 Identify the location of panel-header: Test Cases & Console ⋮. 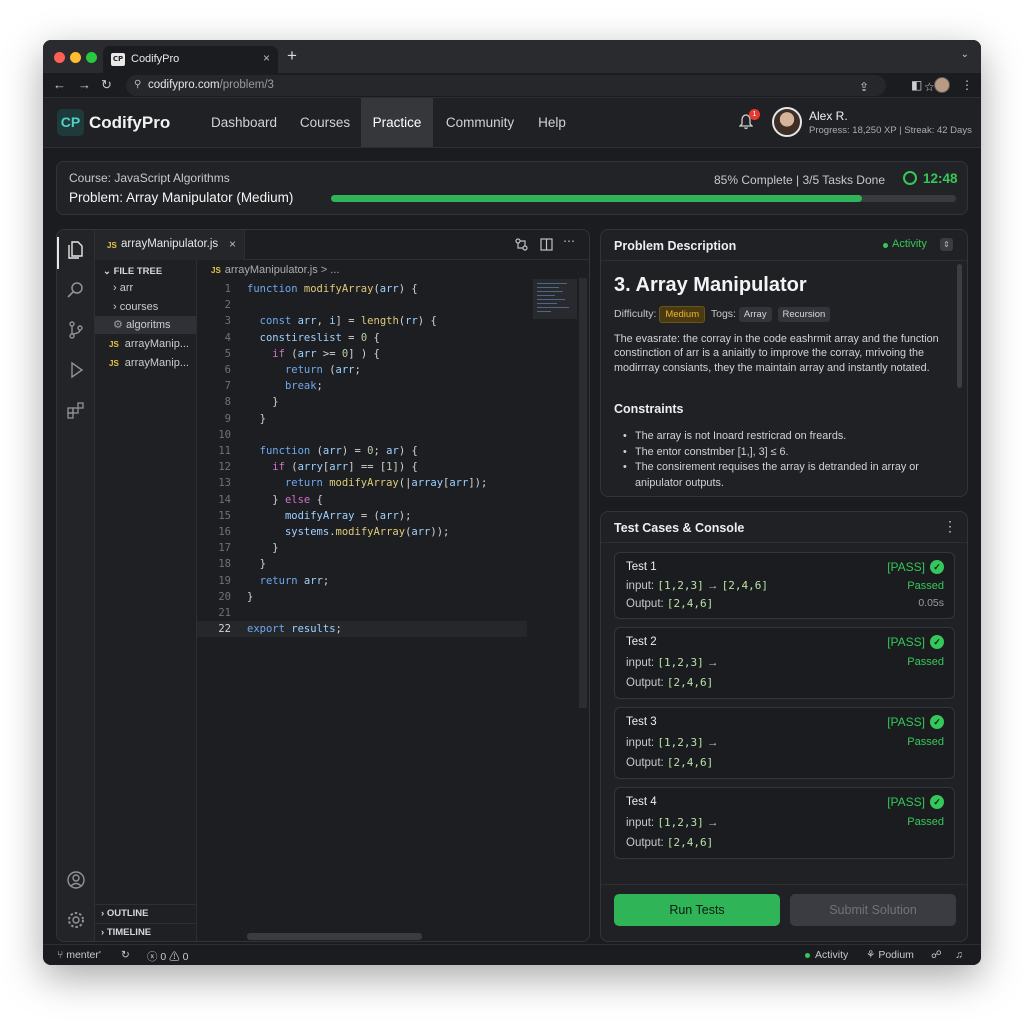
(784, 527).